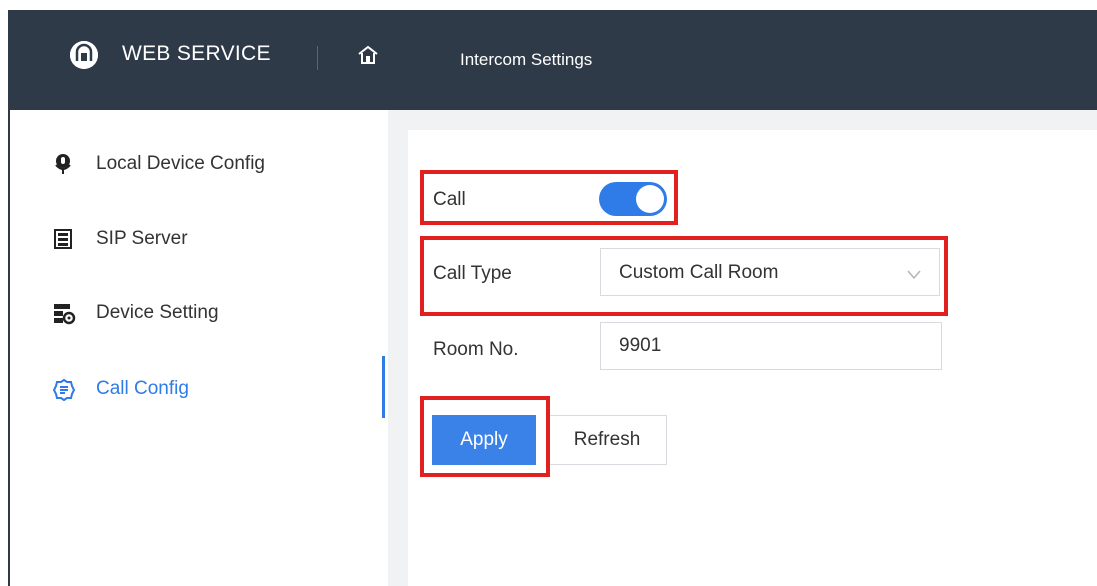 The height and width of the screenshot is (586, 1097). Describe the element at coordinates (472, 273) in the screenshot. I see `call-type-label: Call Type` at that location.